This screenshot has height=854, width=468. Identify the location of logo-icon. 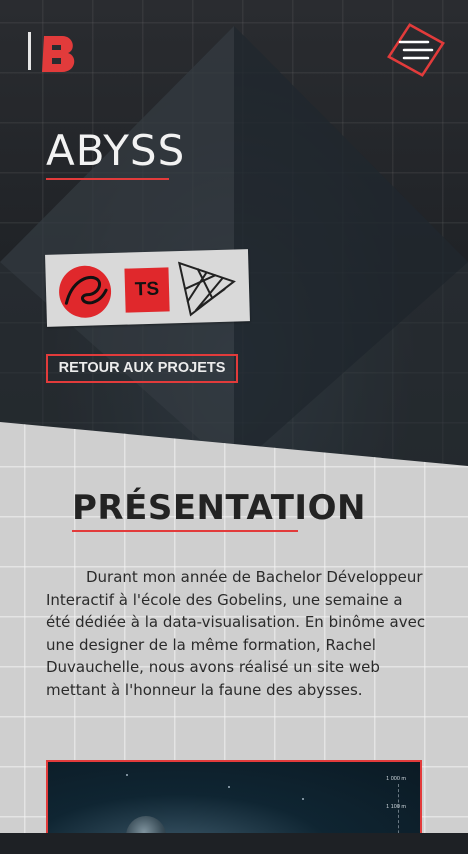
(52, 53).